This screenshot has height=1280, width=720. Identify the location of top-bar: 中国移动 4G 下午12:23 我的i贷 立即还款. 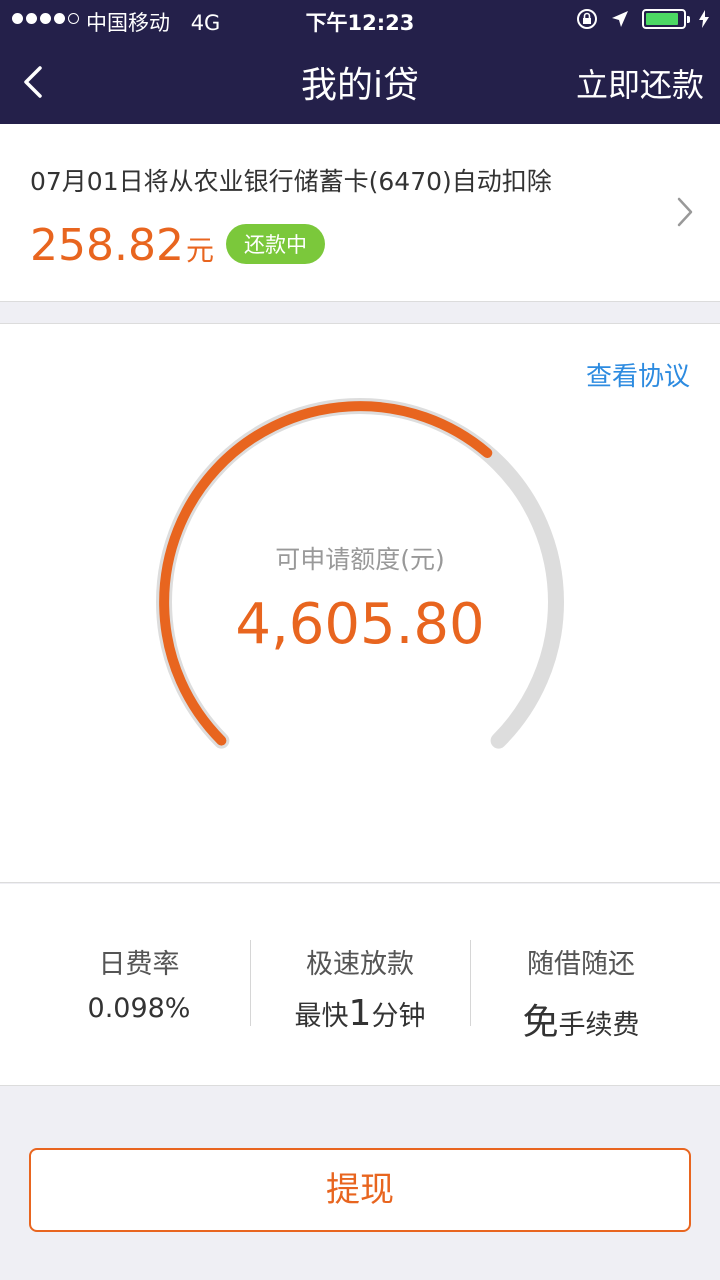
(360, 62).